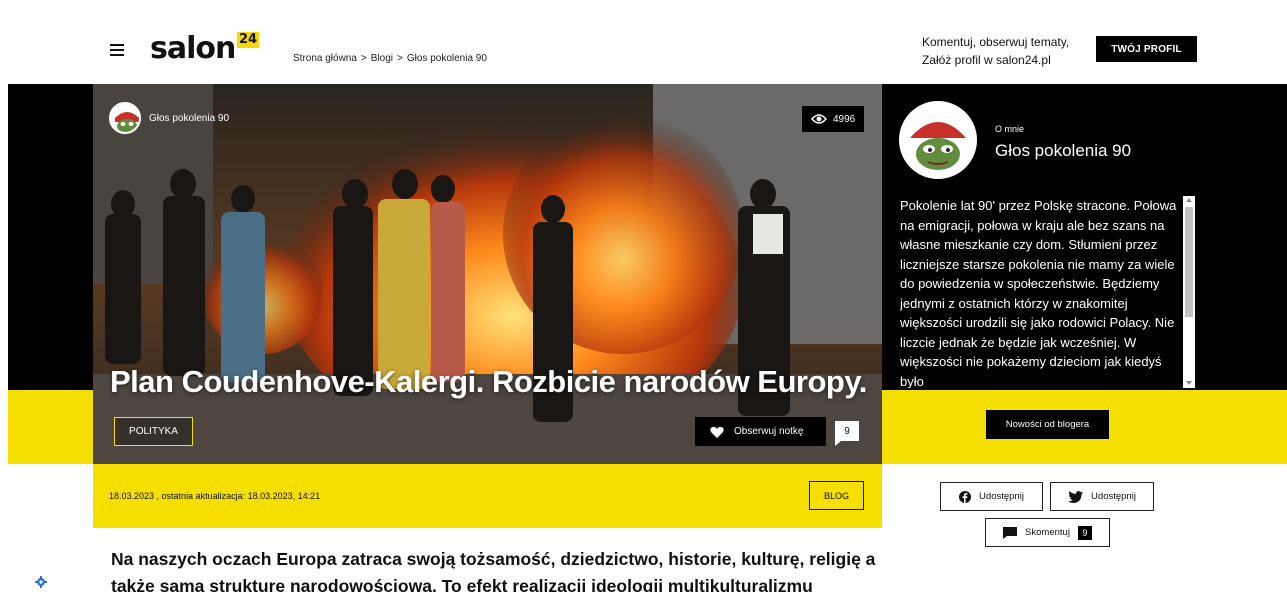 The image size is (1287, 592). I want to click on comment-label: Skomentuj, so click(1047, 532).